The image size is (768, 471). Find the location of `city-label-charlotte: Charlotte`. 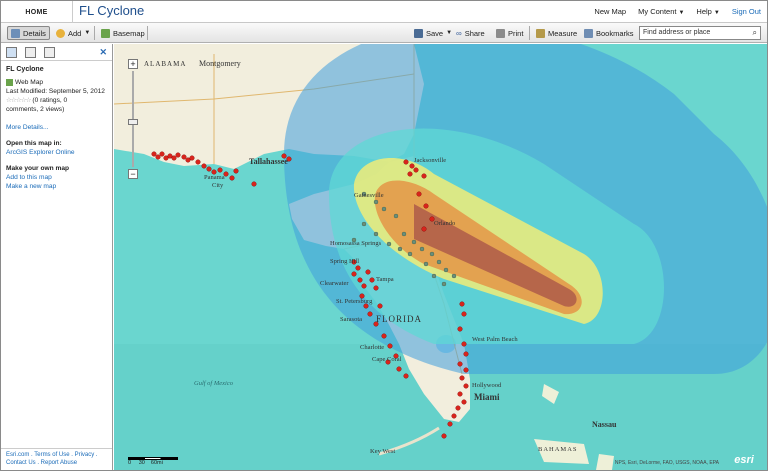

city-label-charlotte: Charlotte is located at coordinates (372, 347).